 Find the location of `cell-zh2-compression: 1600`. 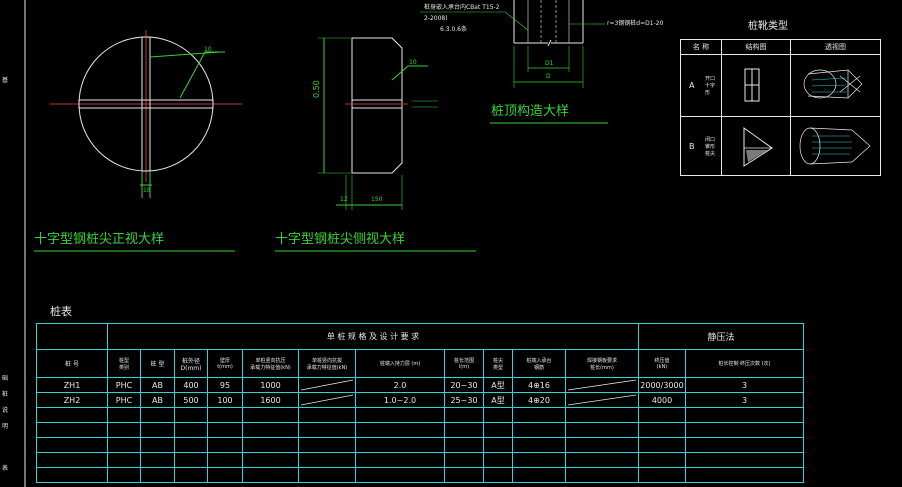

cell-zh2-compression: 1600 is located at coordinates (270, 400).